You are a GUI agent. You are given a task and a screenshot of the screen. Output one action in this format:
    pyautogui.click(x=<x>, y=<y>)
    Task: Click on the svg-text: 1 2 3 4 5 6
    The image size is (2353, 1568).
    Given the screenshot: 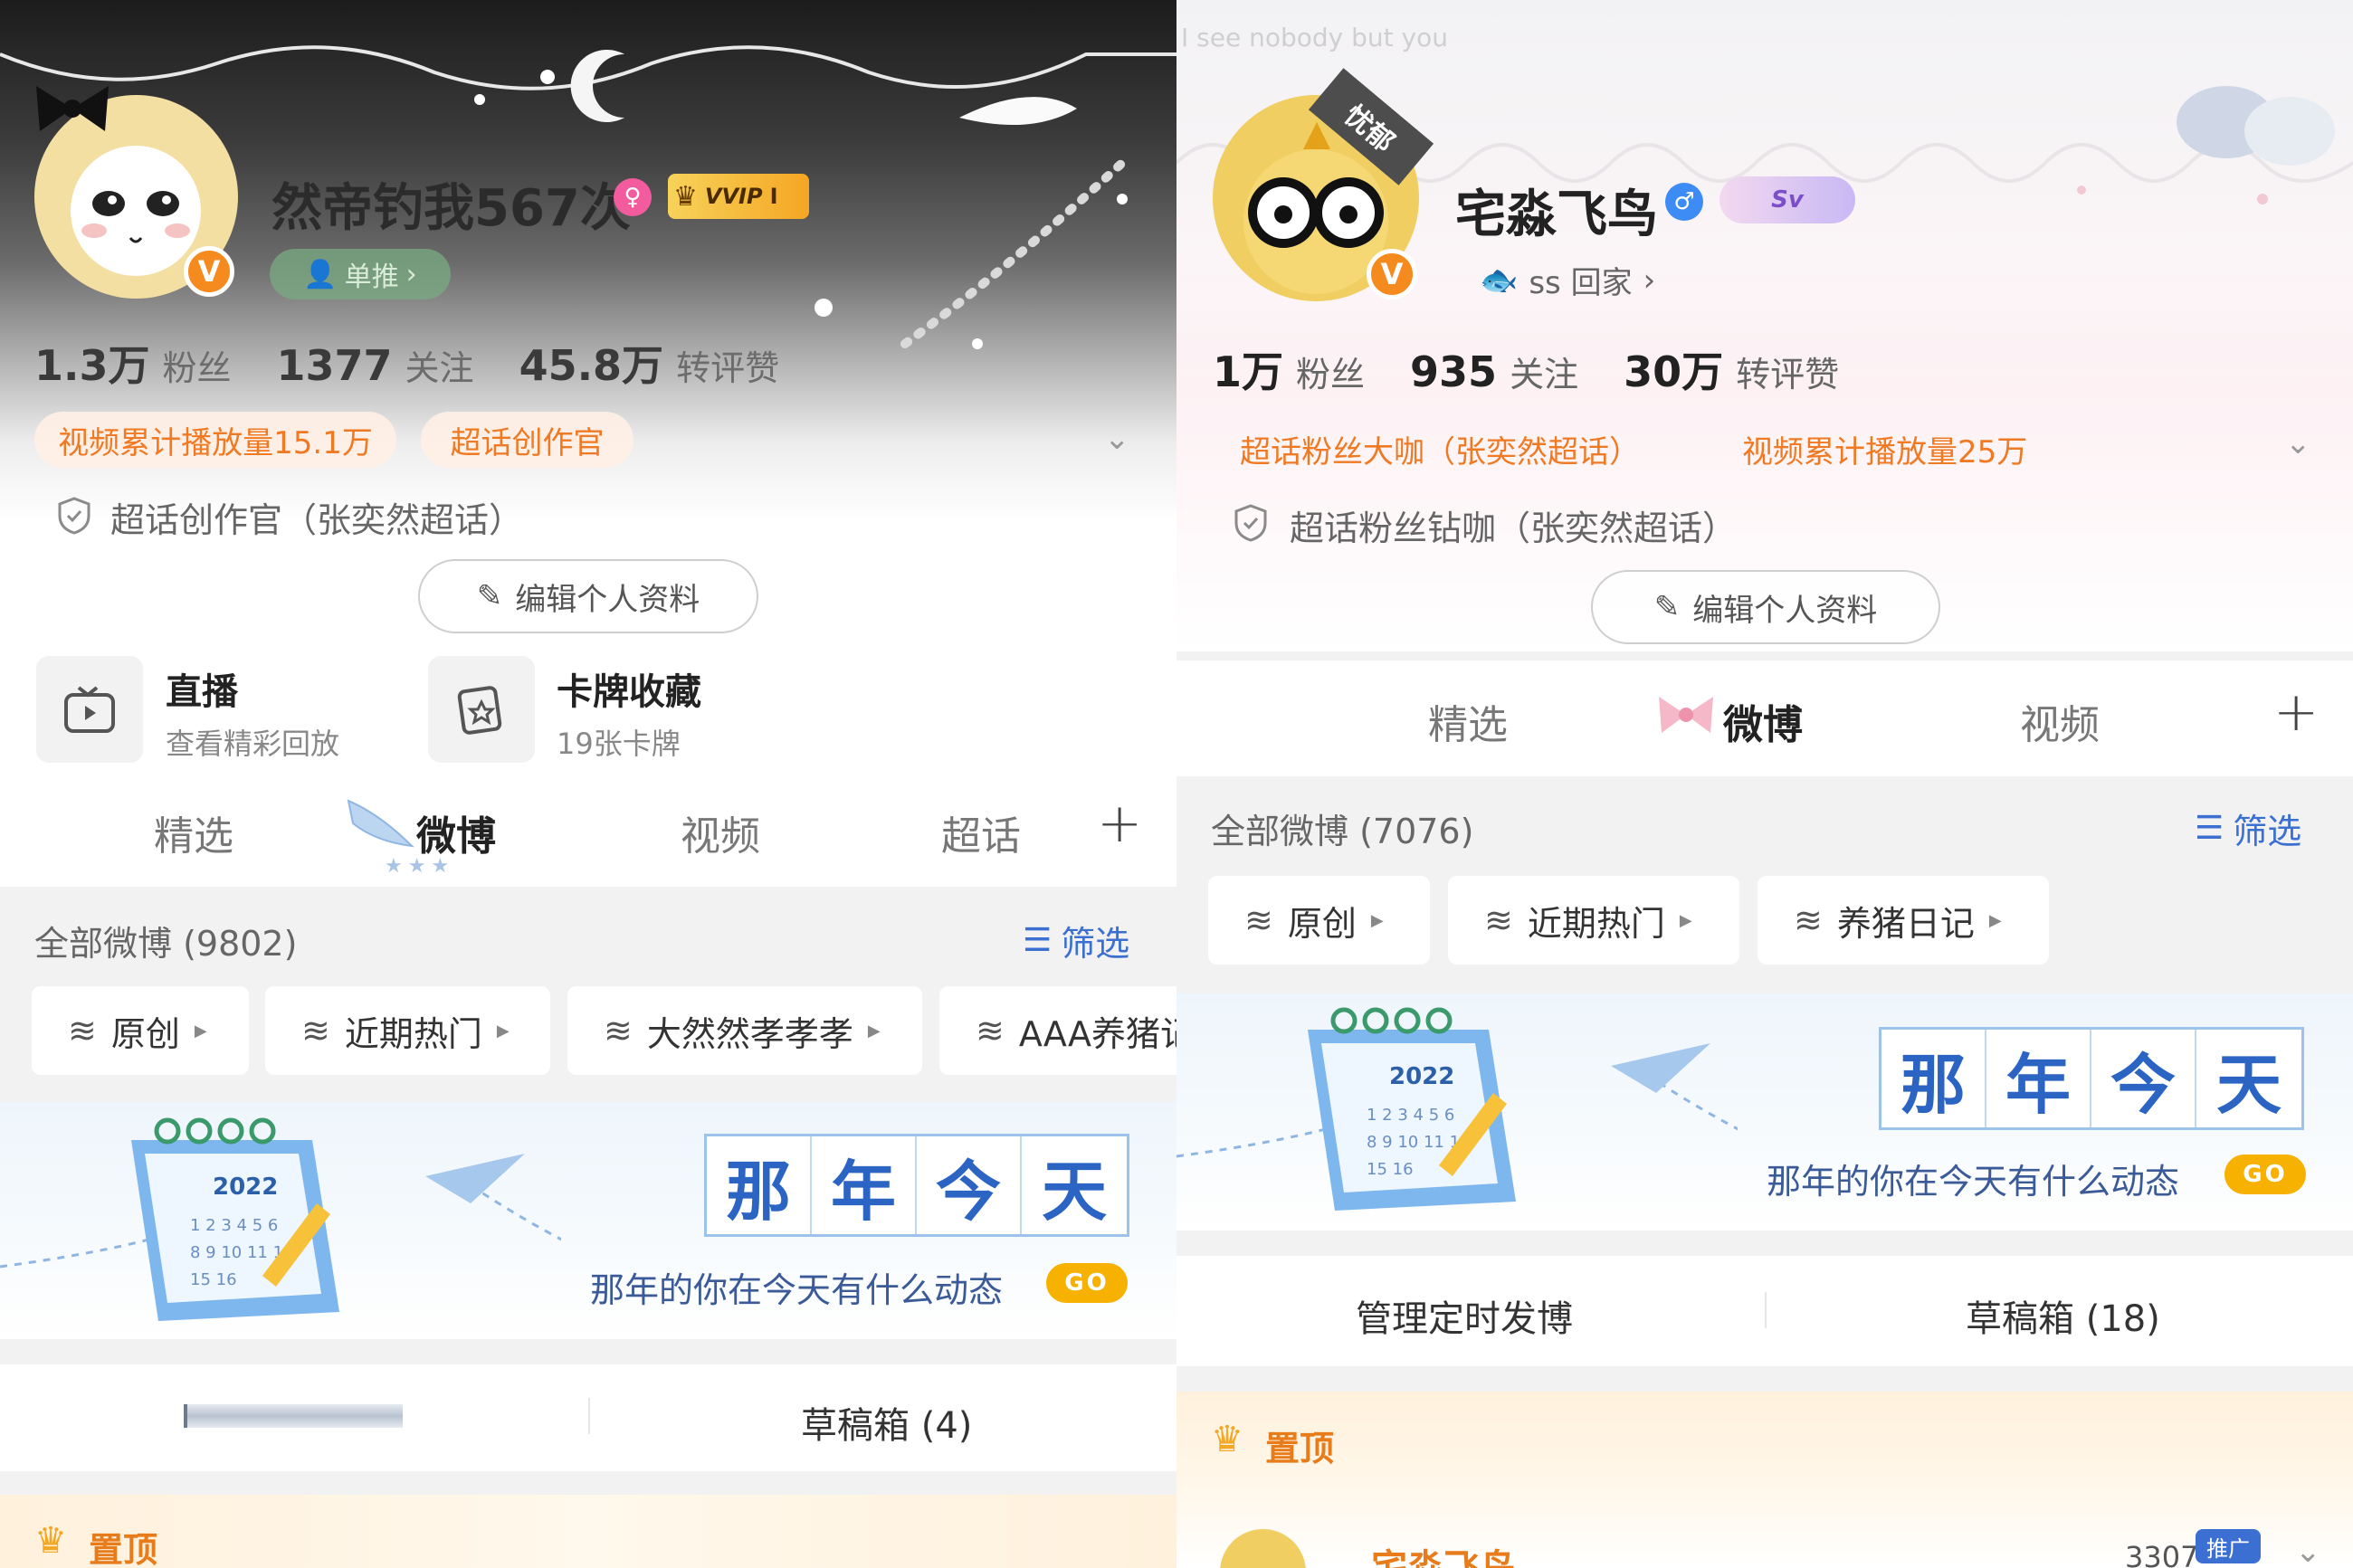 What is the action you would take?
    pyautogui.click(x=234, y=1226)
    